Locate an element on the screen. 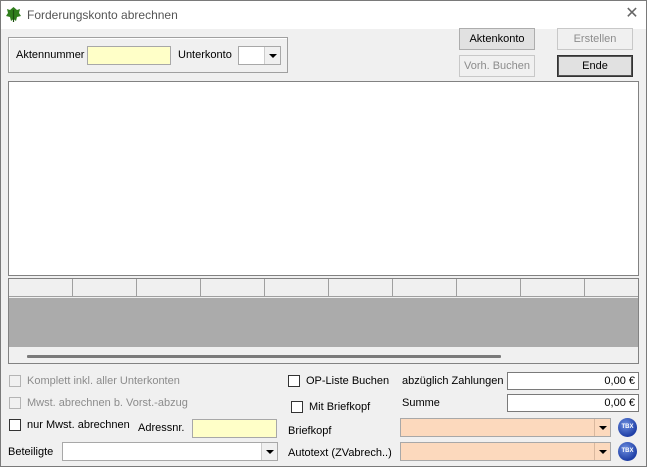 This screenshot has height=467, width=647. grid-body is located at coordinates (323, 322).